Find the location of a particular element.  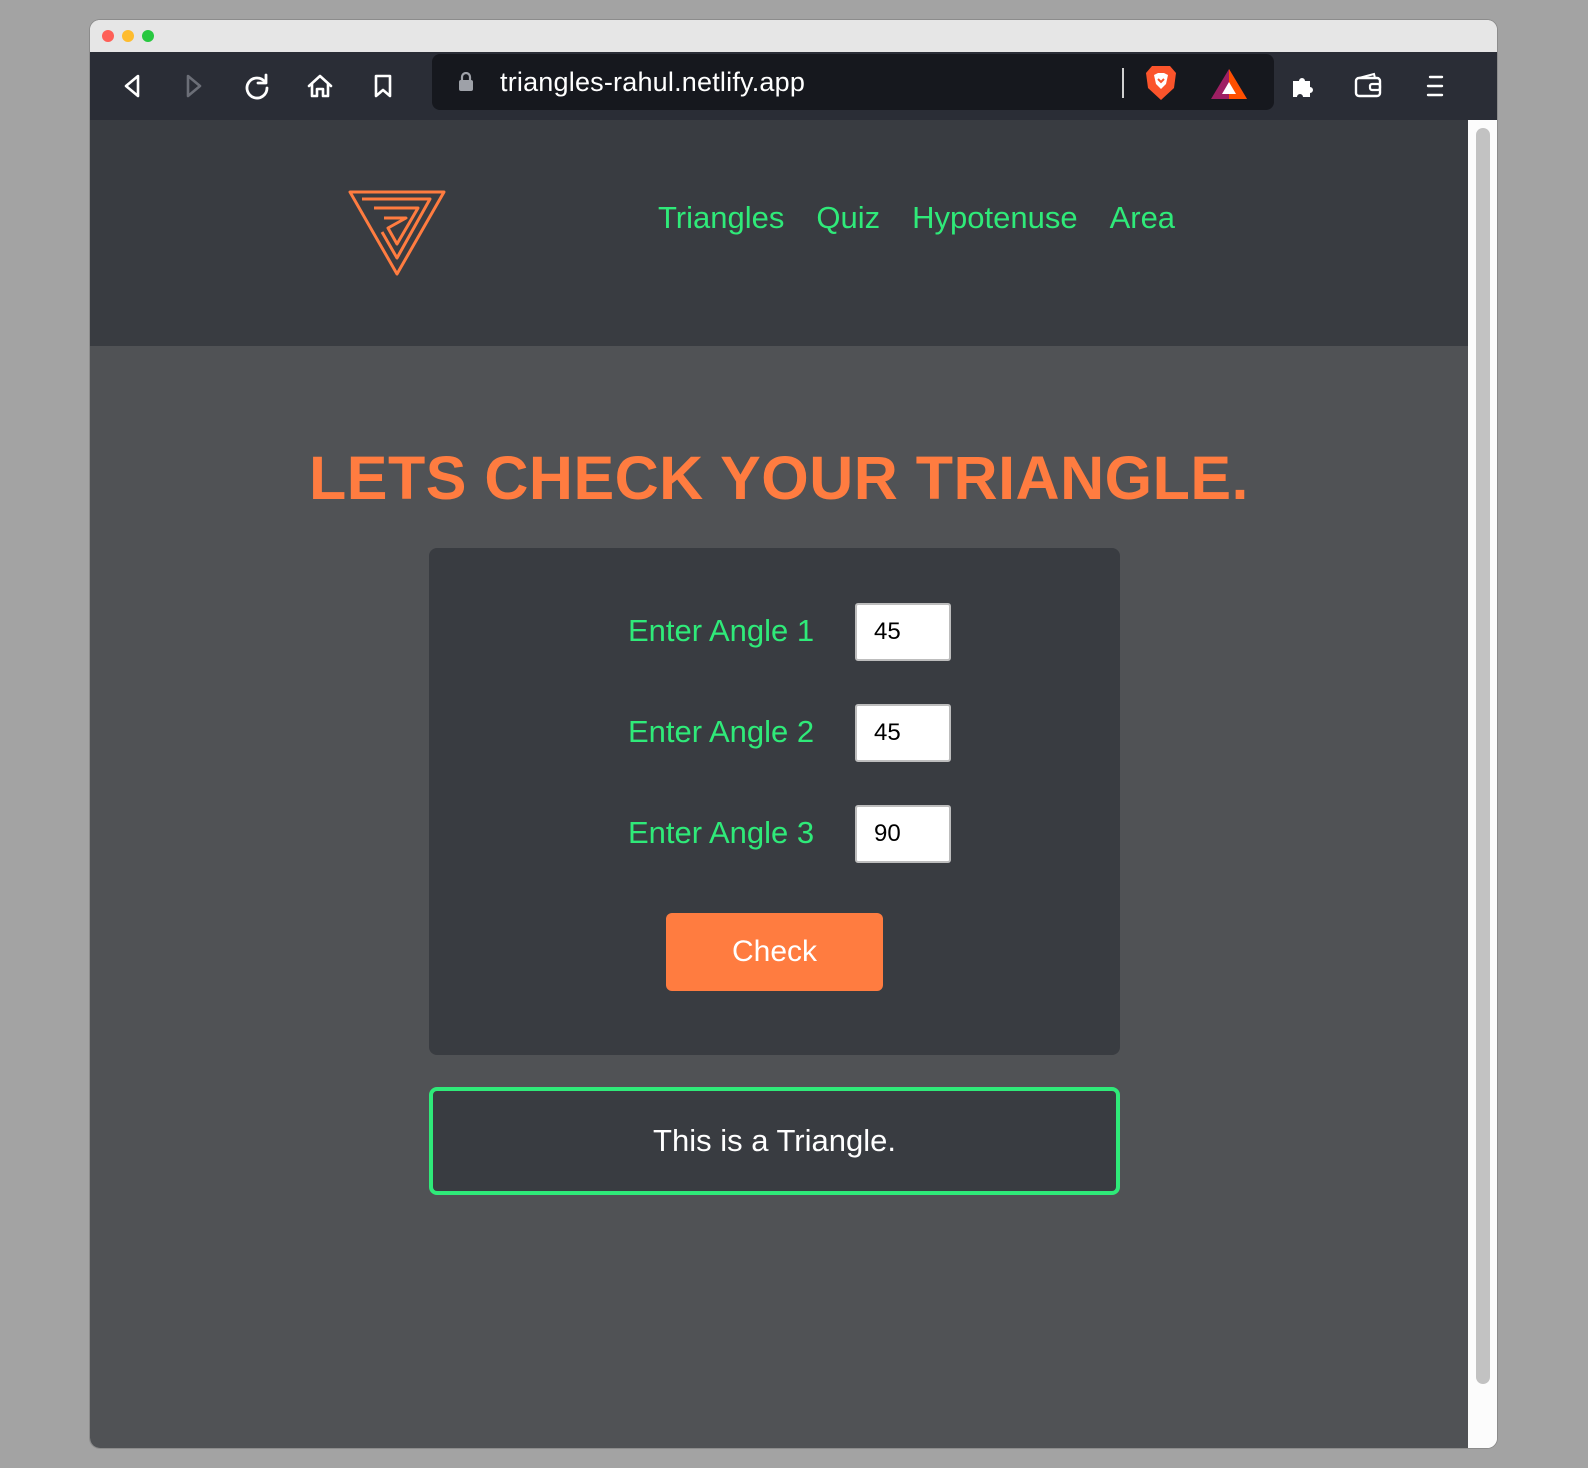

back-button is located at coordinates (132, 86).